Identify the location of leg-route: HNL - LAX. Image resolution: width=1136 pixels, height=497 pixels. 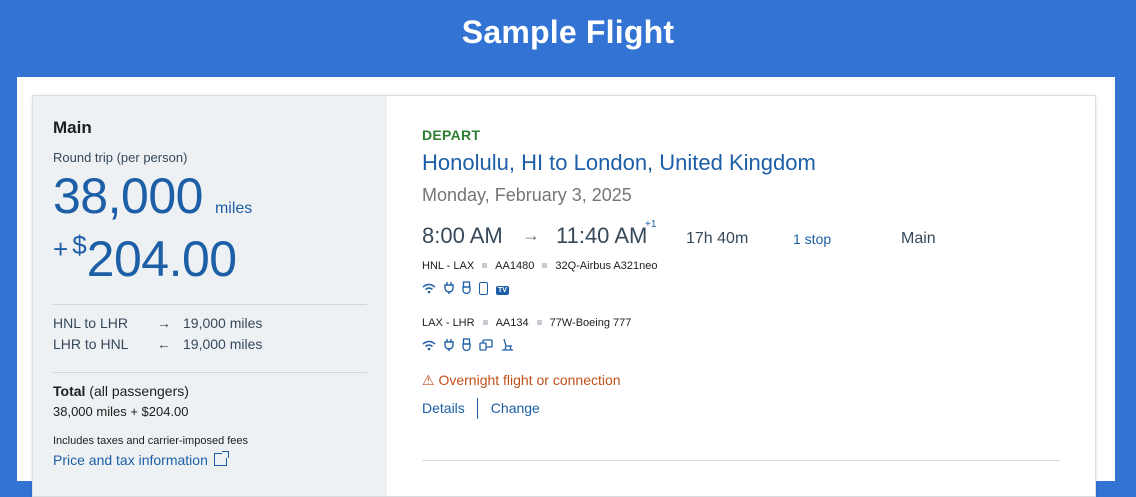
(448, 266).